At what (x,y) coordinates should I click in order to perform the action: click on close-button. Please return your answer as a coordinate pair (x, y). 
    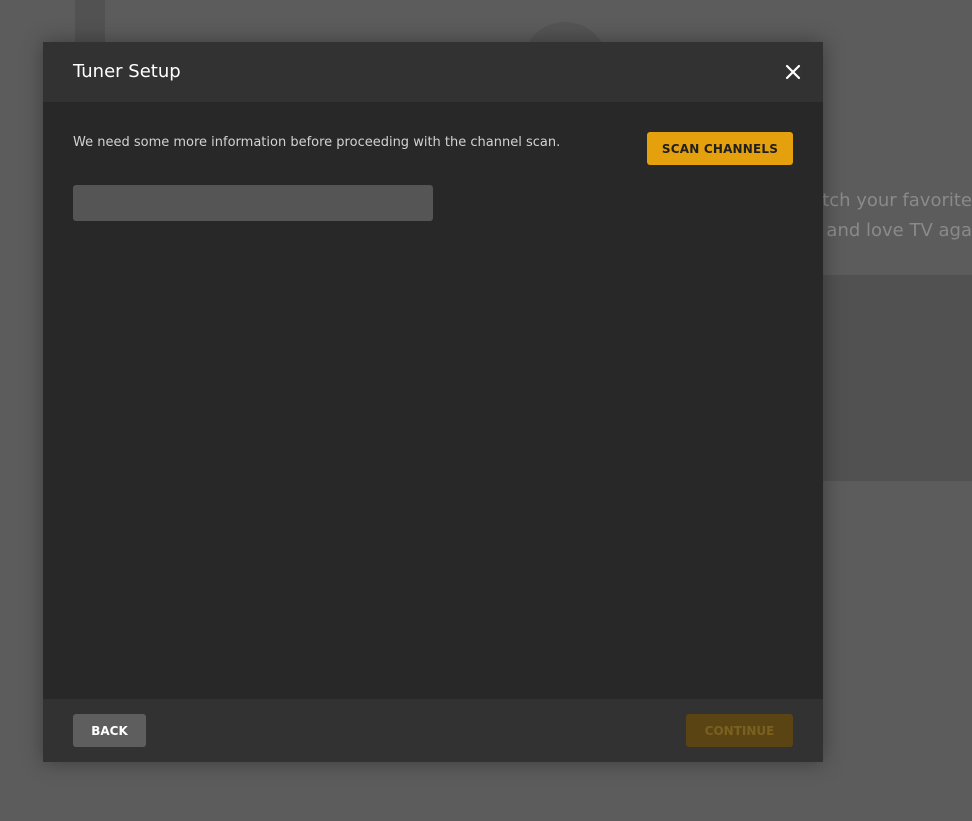
    Looking at the image, I should click on (793, 72).